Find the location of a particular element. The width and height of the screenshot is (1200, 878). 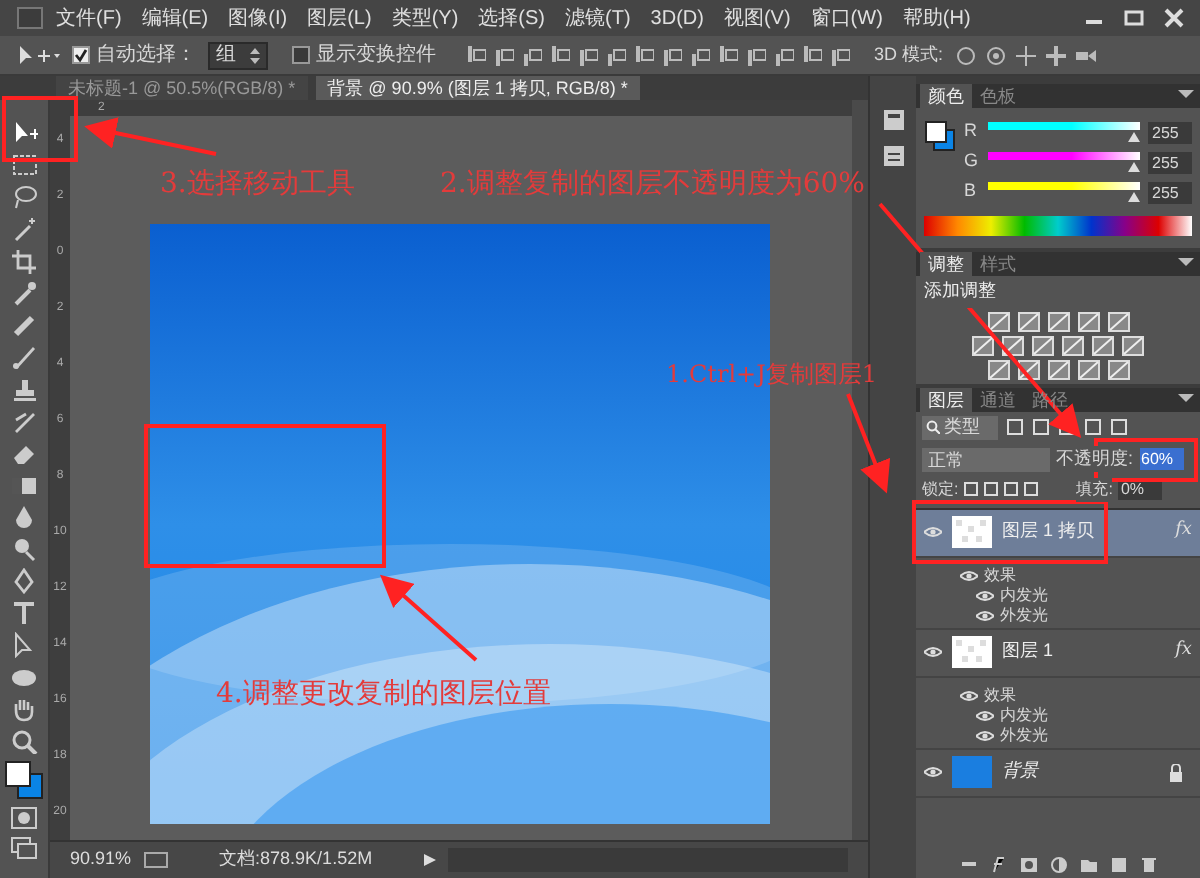

export-icon is located at coordinates (155, 860).